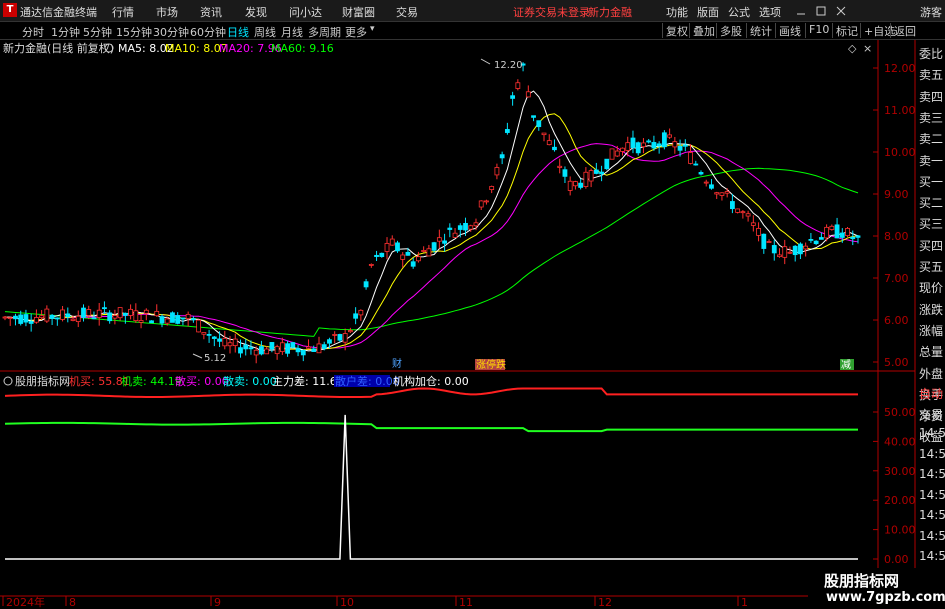 The height and width of the screenshot is (609, 945). I want to click on menu-market-quote: 行情, so click(123, 12).